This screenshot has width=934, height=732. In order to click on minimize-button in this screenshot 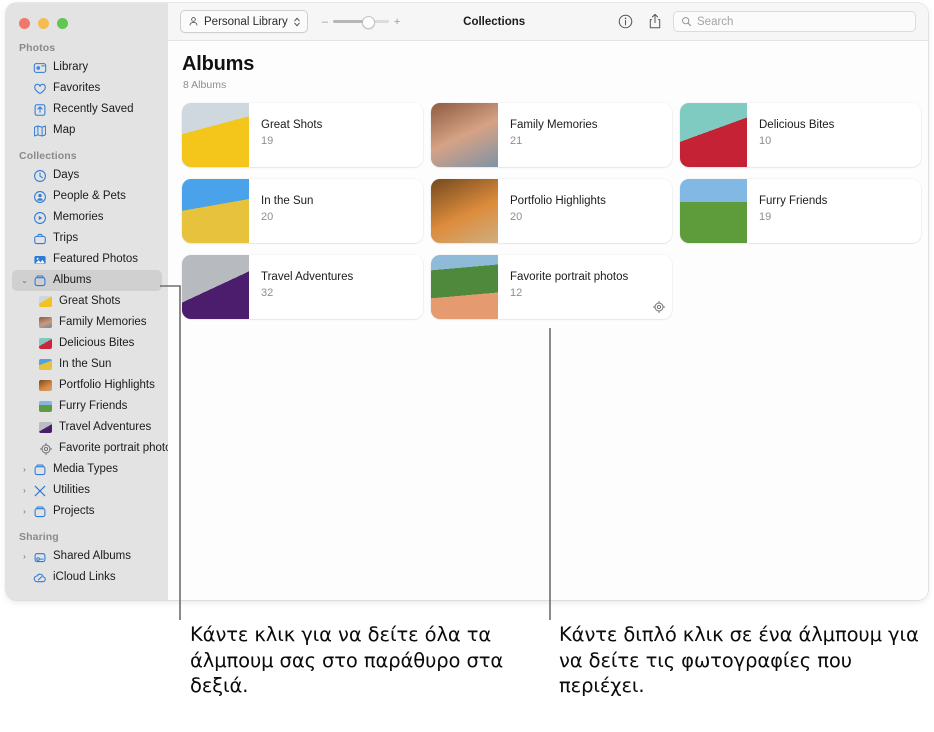, I will do `click(43, 23)`.